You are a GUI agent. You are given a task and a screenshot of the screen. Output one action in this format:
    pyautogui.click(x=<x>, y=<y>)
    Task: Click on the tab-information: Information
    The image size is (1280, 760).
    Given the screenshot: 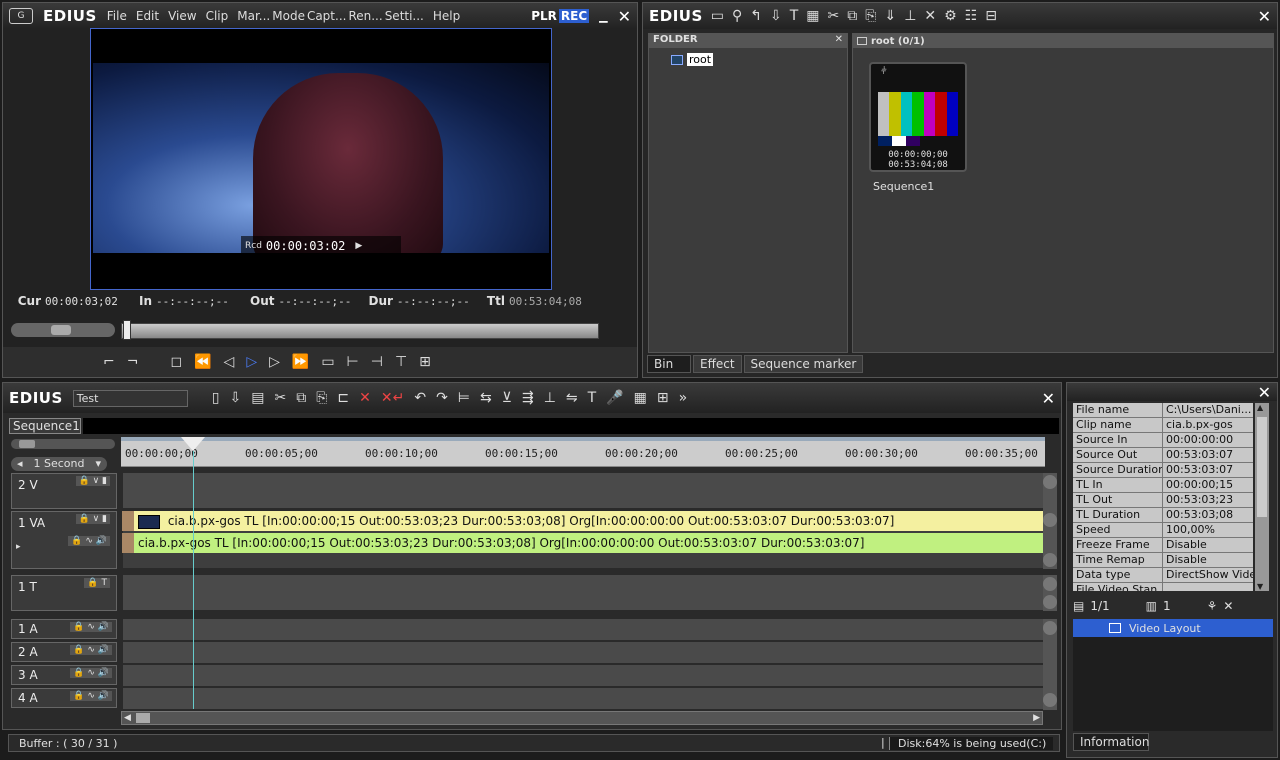 What is the action you would take?
    pyautogui.click(x=1111, y=742)
    